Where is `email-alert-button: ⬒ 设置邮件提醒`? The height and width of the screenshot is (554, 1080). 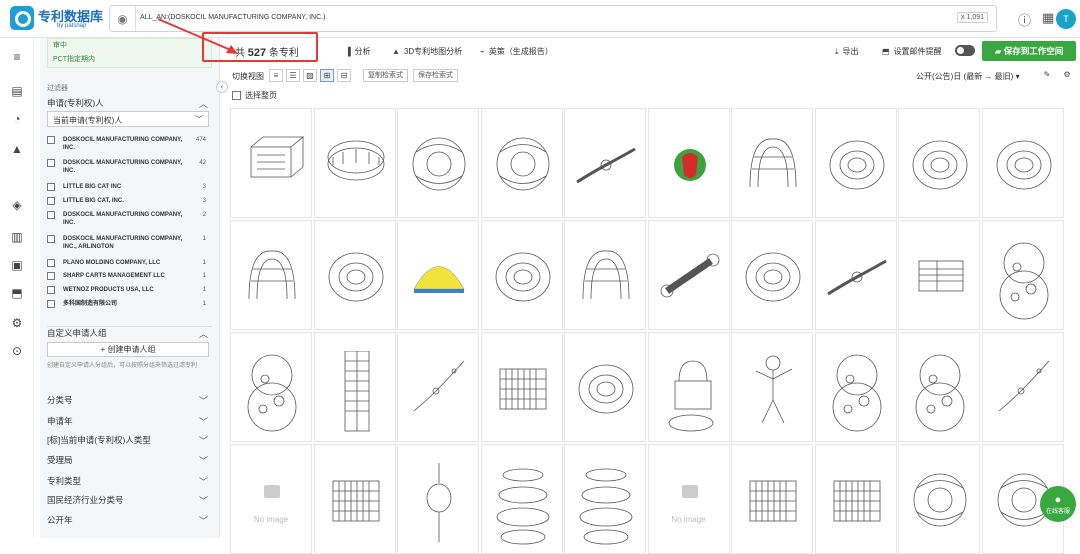 email-alert-button: ⬒ 设置邮件提醒 is located at coordinates (912, 51).